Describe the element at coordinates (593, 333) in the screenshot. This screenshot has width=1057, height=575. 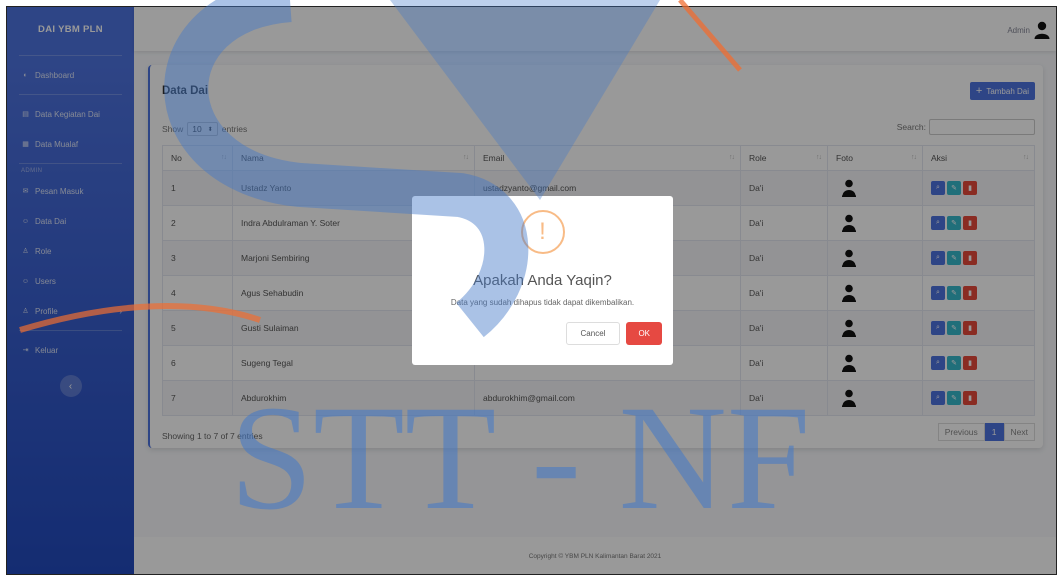
I see `cancel-button: Cancel` at that location.